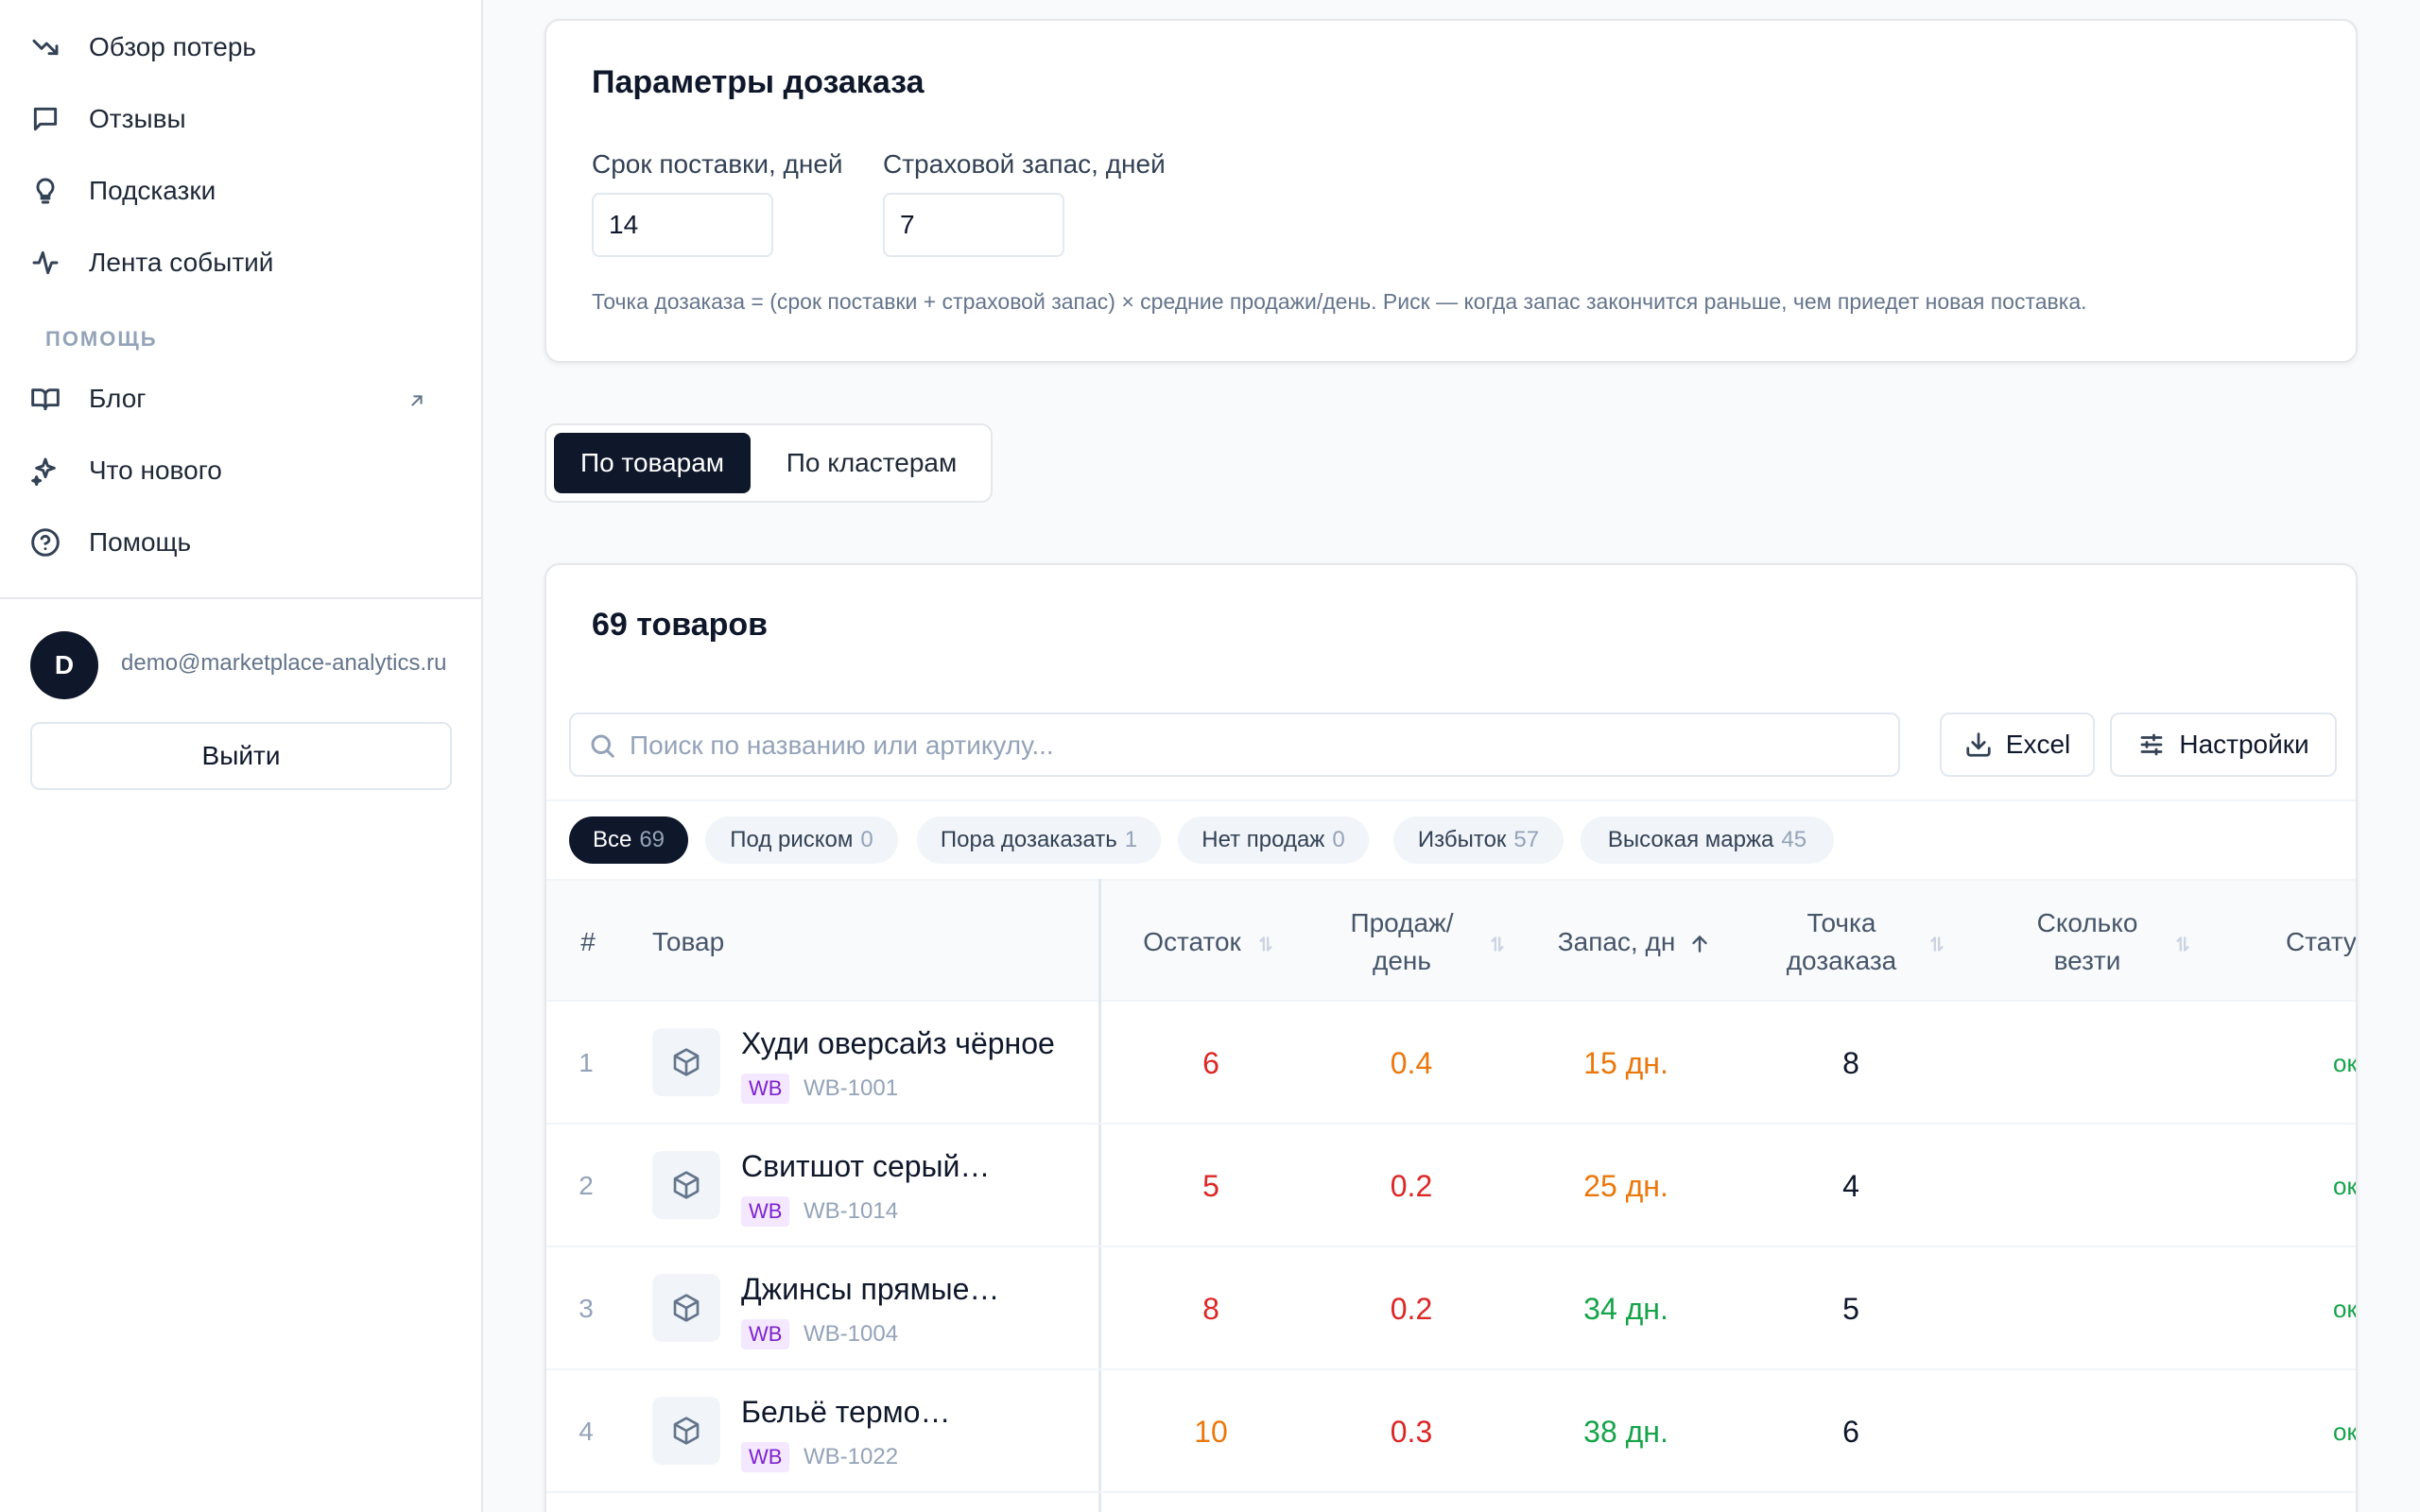 The image size is (2420, 1512). Describe the element at coordinates (913, 1043) in the screenshot. I see `product-name: Худи оверсайз чёрное` at that location.